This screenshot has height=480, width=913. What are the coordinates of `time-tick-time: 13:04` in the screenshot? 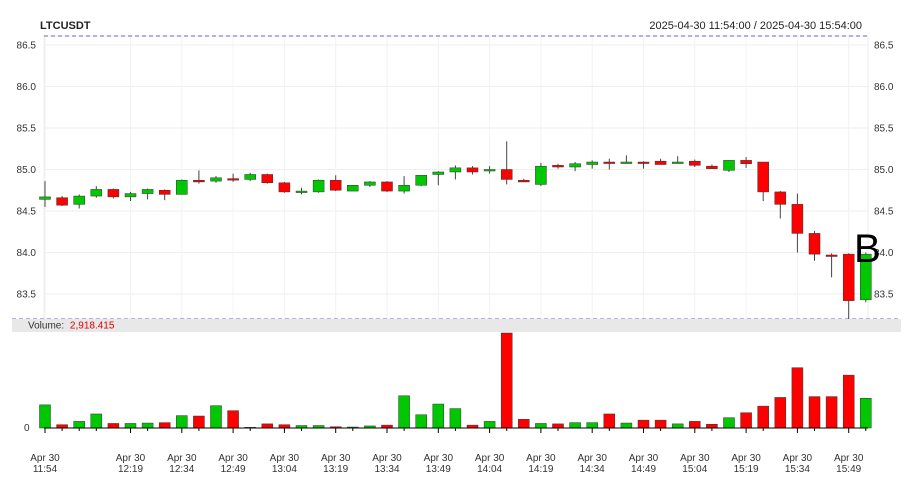 It's located at (284, 469).